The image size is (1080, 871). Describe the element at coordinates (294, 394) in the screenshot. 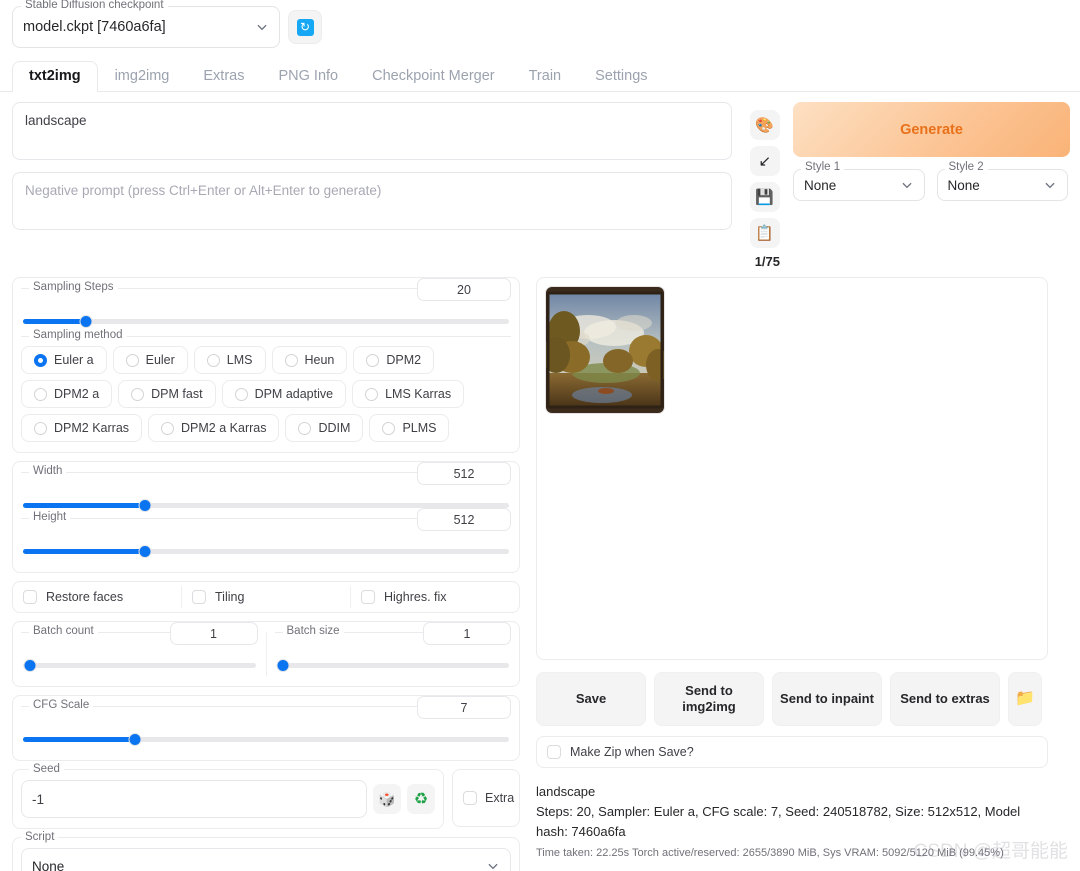

I see `radio-label: DPM adaptive` at that location.